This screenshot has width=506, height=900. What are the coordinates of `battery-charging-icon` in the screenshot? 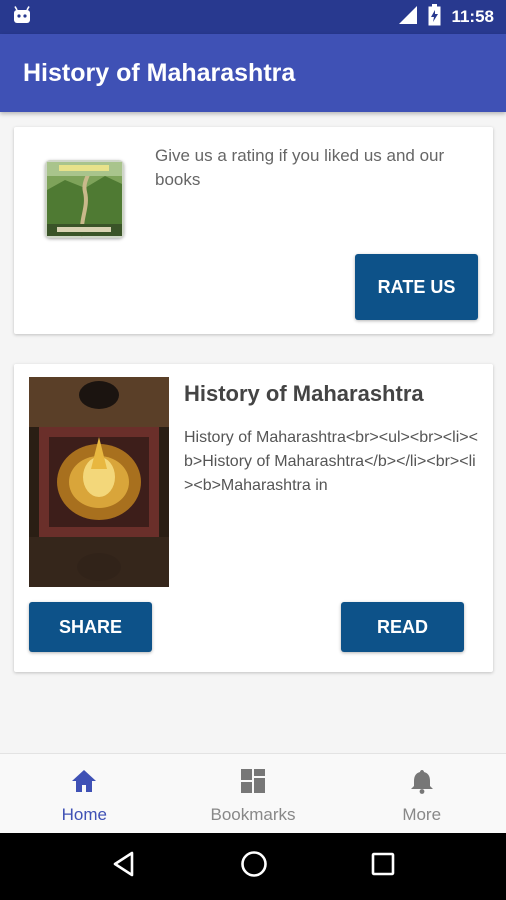 It's located at (434, 17).